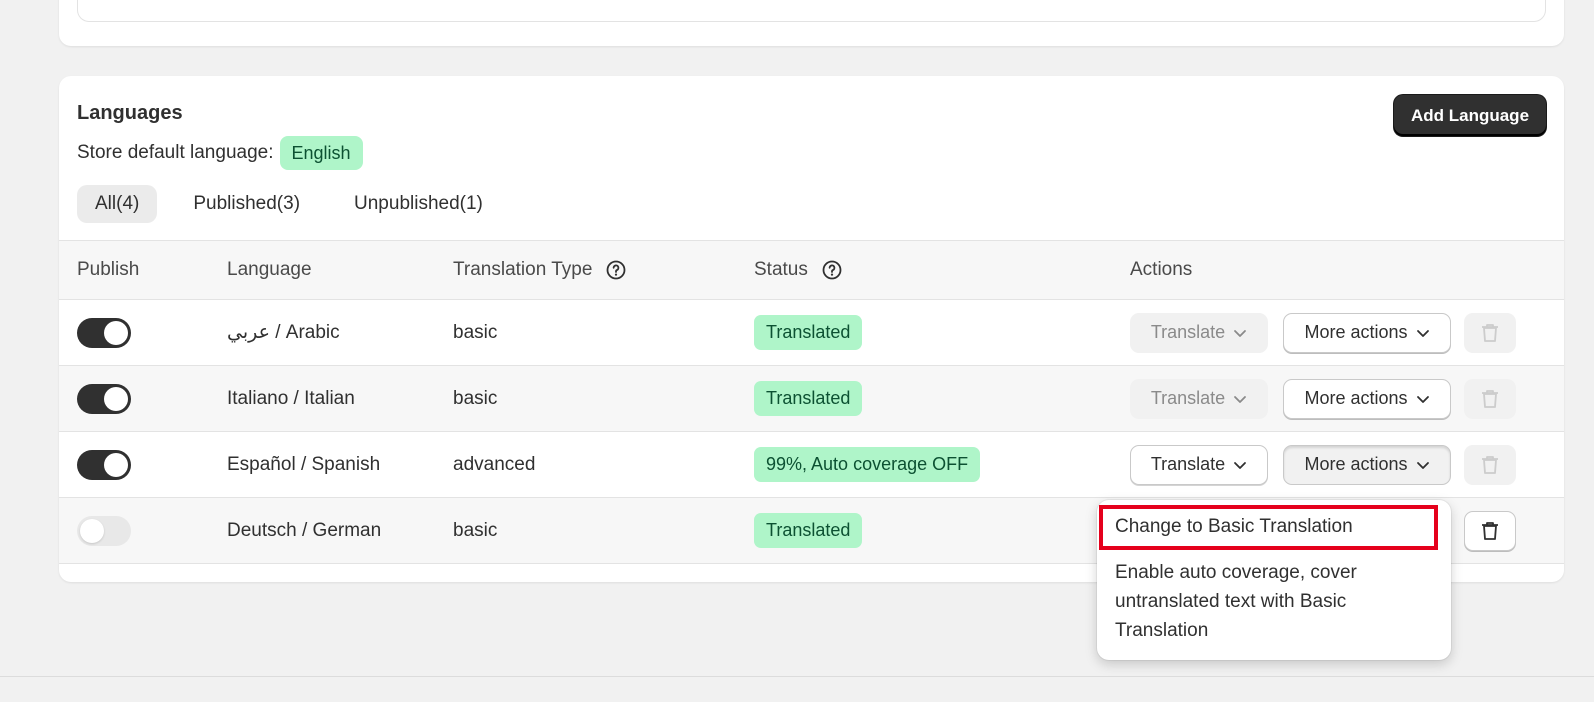 Image resolution: width=1594 pixels, height=702 pixels. I want to click on translation-type: advanced, so click(494, 464).